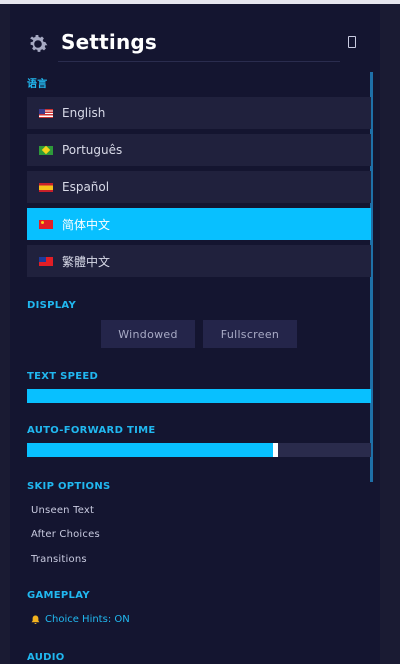 This screenshot has height=664, width=400. I want to click on close-button, so click(352, 42).